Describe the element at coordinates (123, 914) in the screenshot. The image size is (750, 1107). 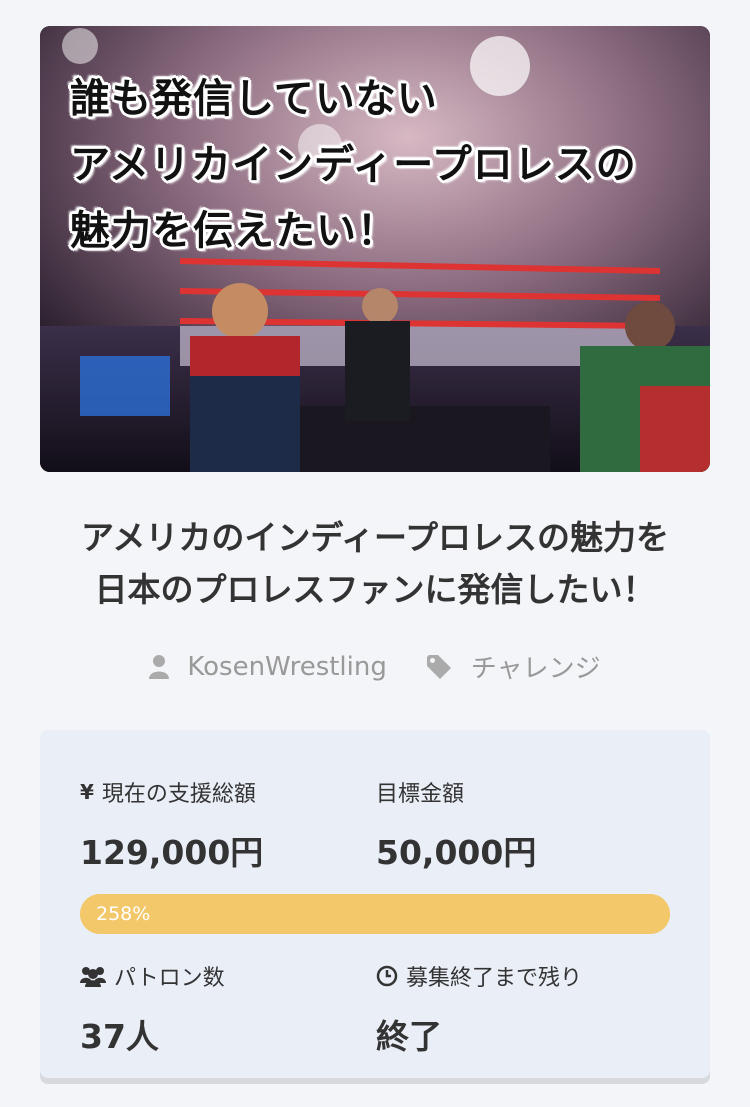
I see `progress-percent: 258%` at that location.